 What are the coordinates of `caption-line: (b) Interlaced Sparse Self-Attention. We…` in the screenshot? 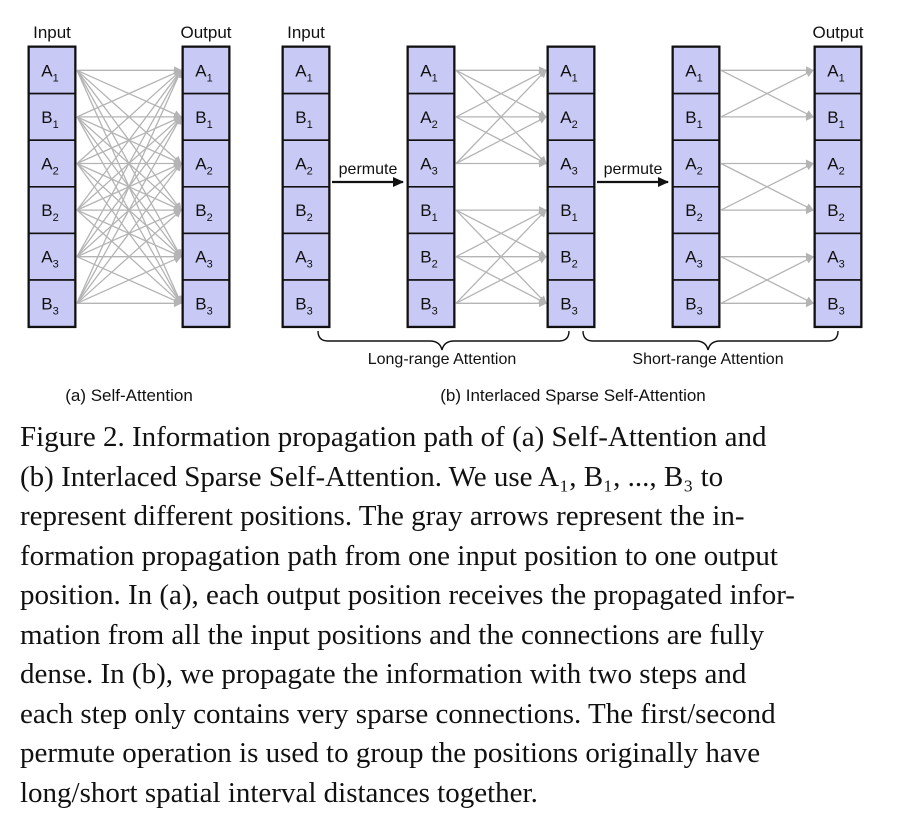 It's located at (448, 478).